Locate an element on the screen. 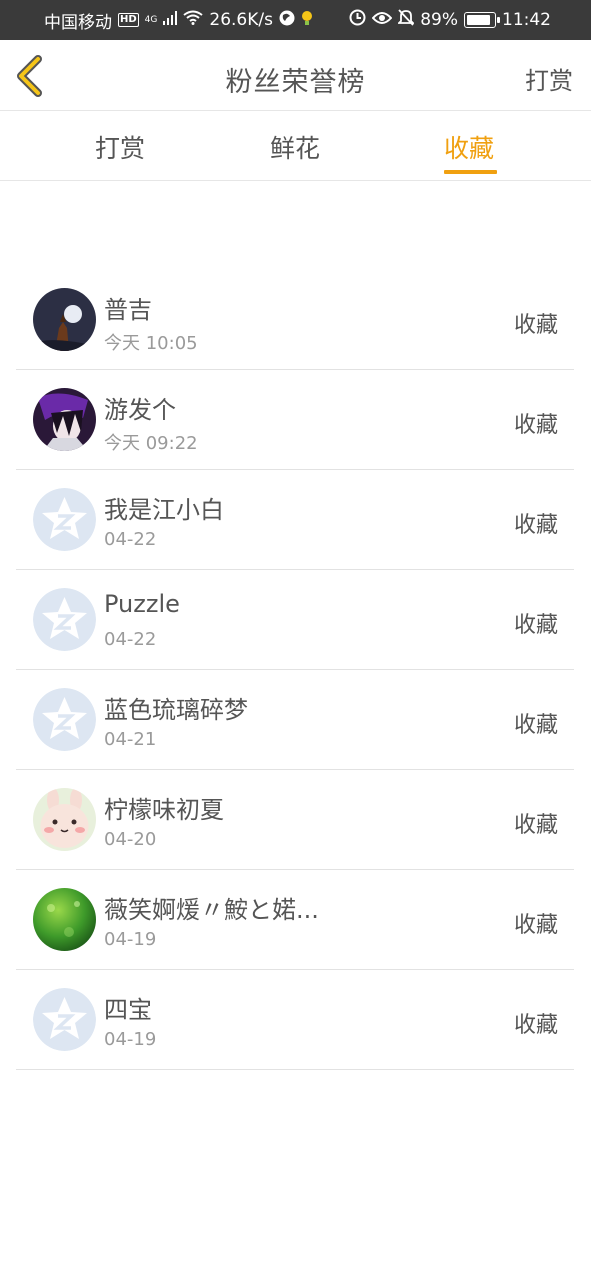  status-bar-right: 89% 11:42 is located at coordinates (450, 20).